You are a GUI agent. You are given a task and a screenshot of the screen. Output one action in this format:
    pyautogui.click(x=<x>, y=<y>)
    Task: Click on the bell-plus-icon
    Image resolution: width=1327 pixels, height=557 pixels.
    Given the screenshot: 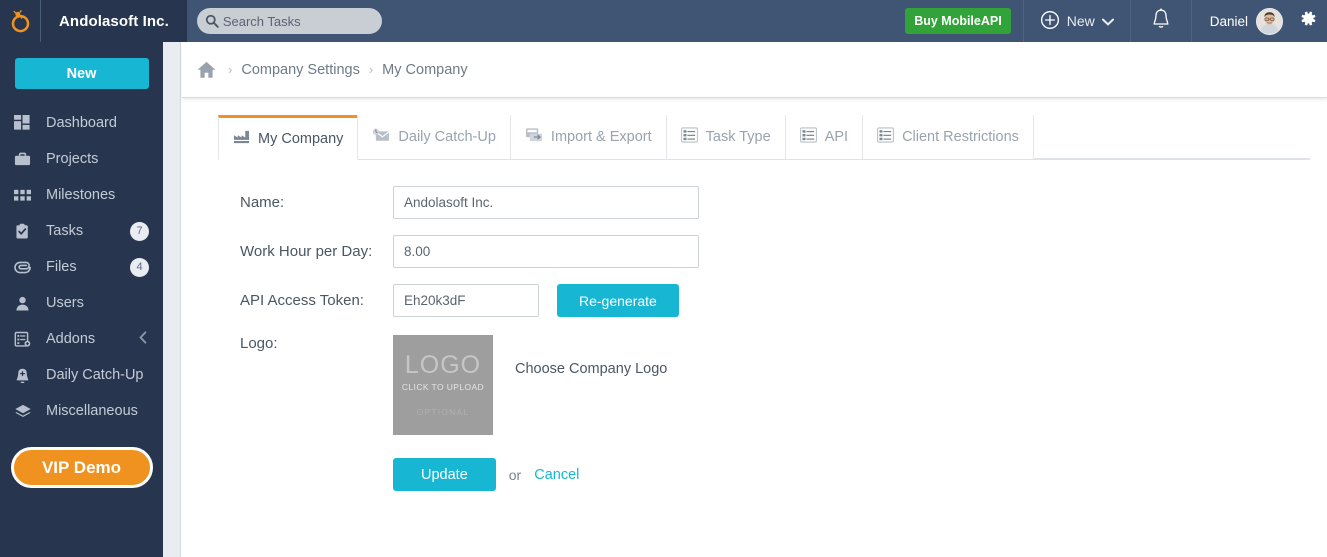 What is the action you would take?
    pyautogui.click(x=25, y=375)
    